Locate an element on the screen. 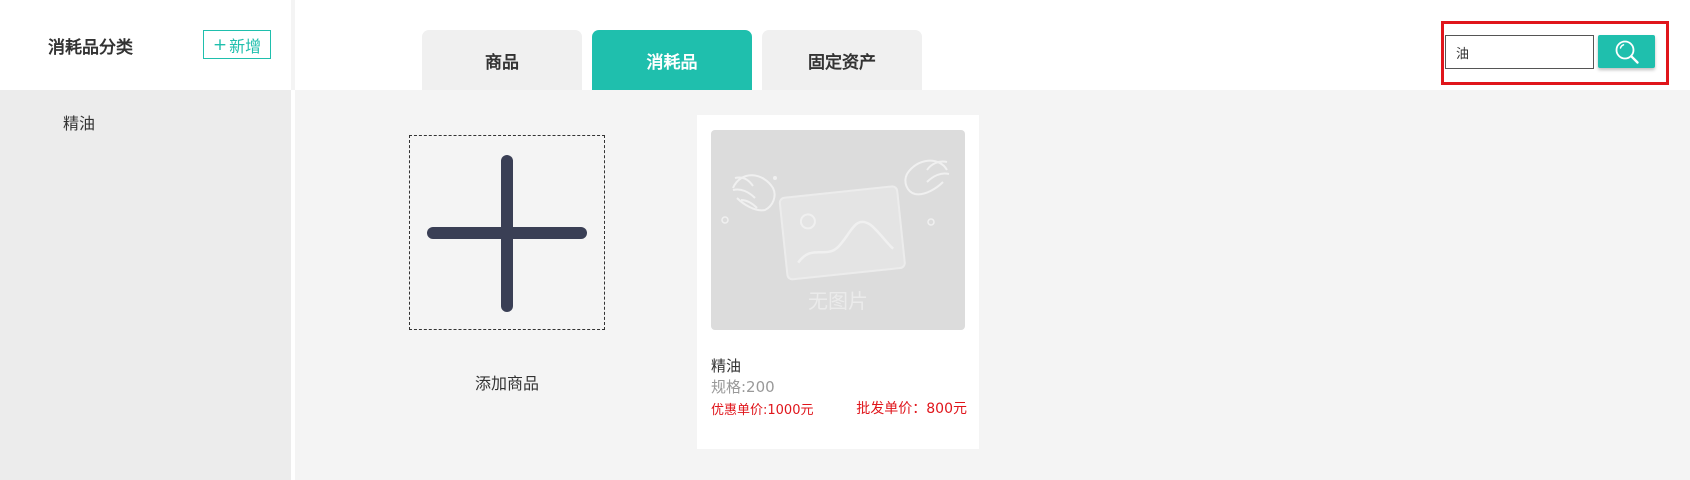 The image size is (1690, 480). product-spec: 规格:200 is located at coordinates (743, 387).